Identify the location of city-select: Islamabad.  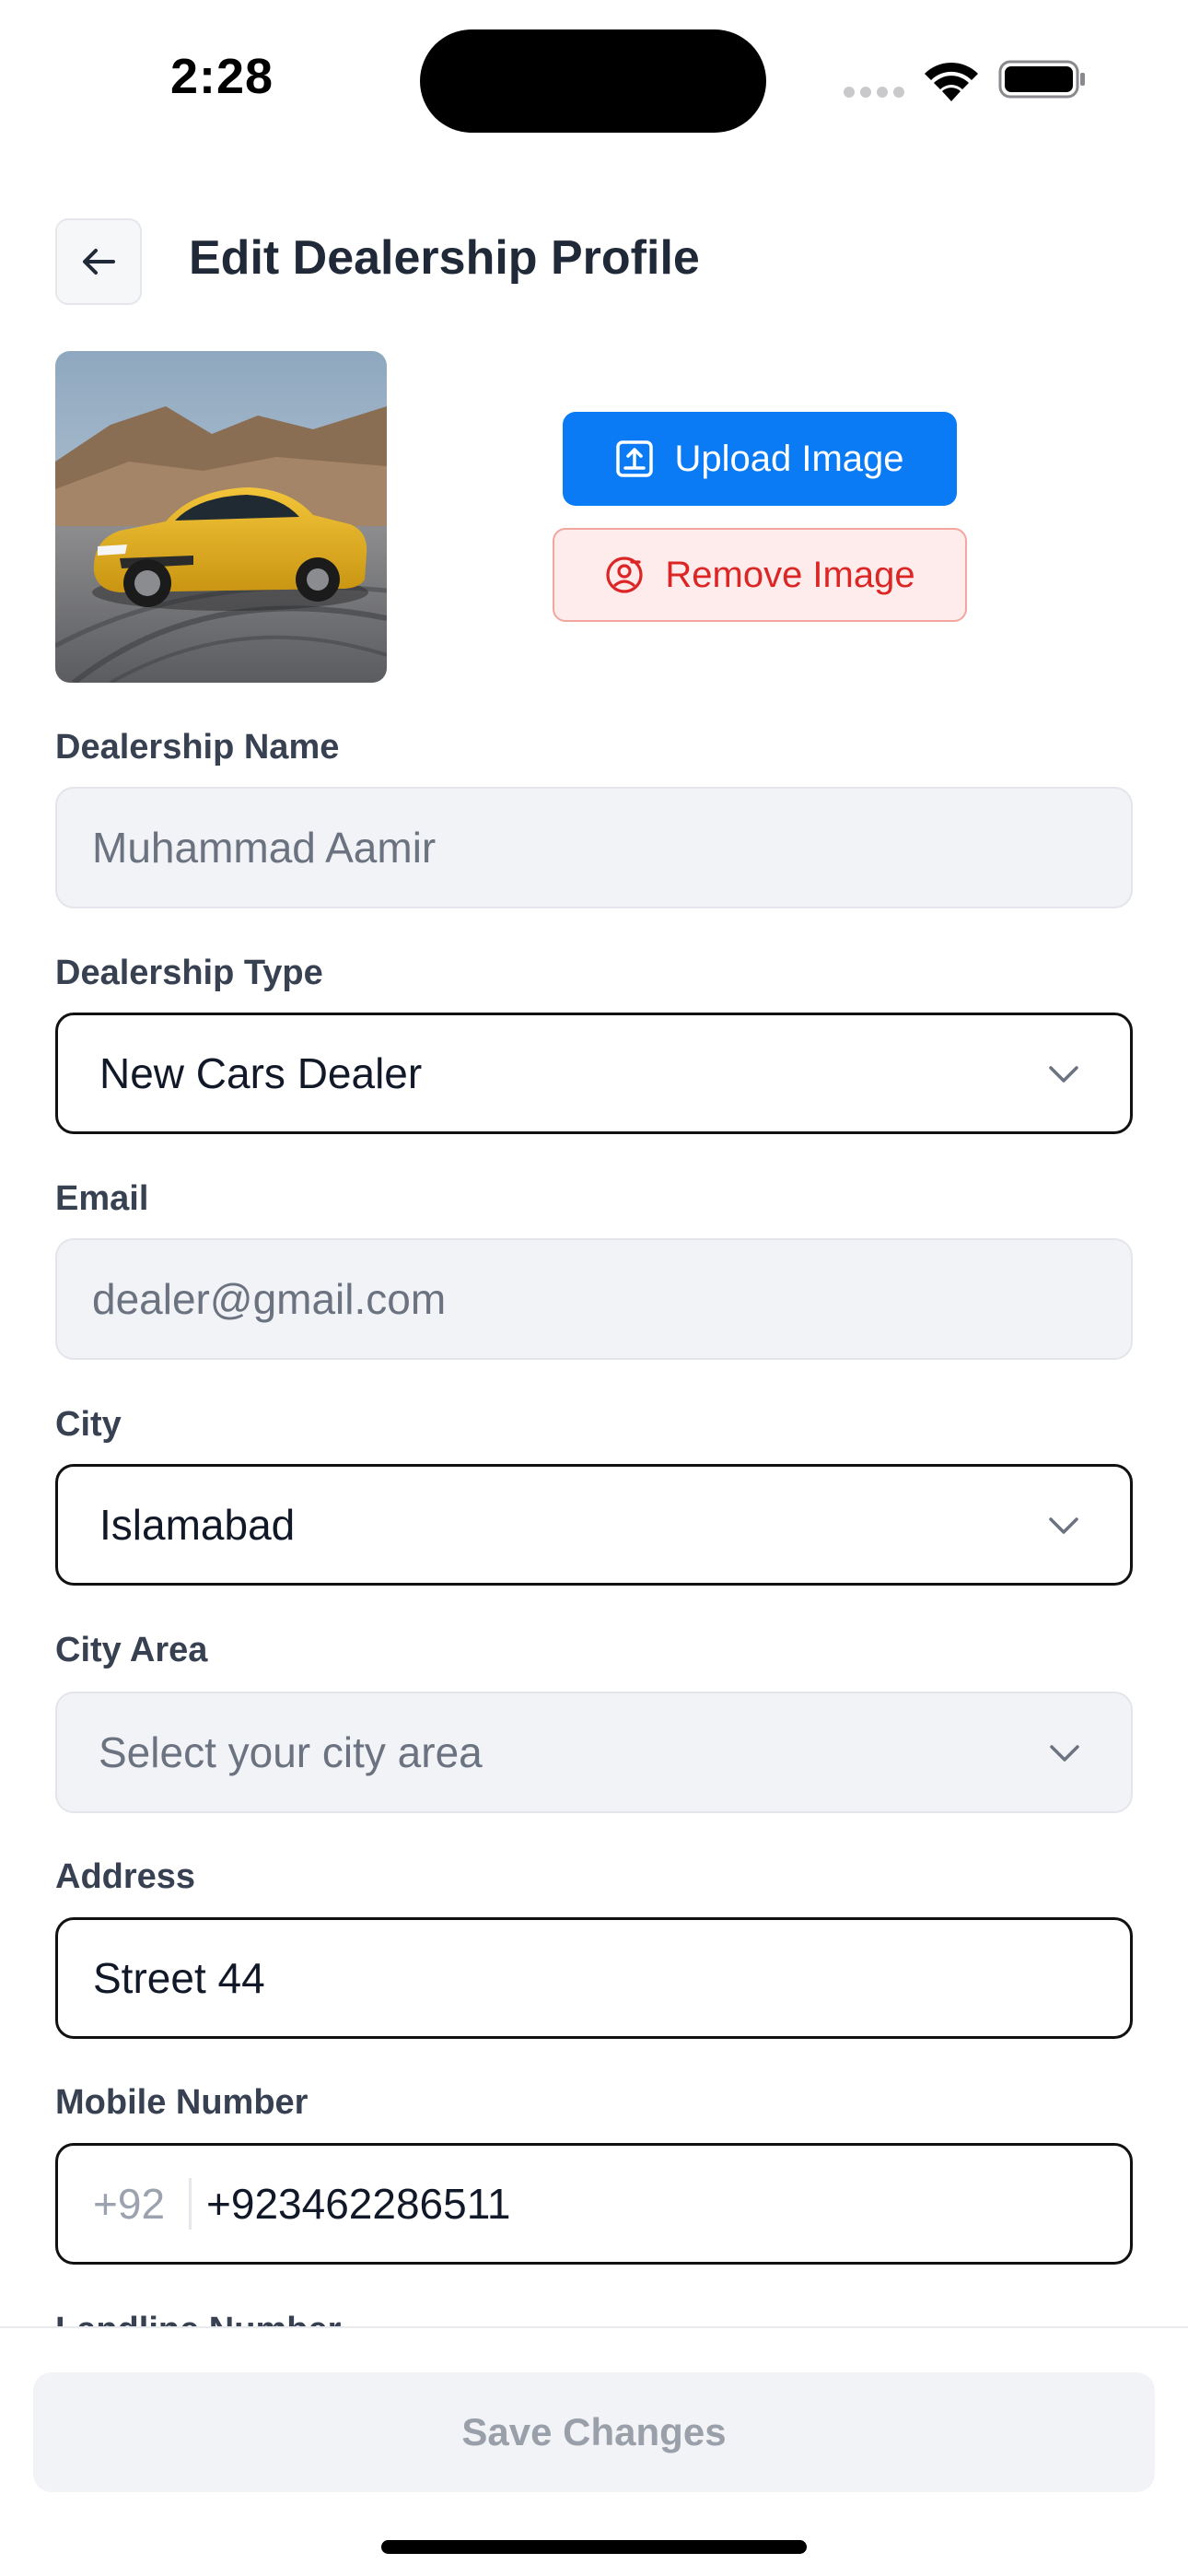
(594, 1525).